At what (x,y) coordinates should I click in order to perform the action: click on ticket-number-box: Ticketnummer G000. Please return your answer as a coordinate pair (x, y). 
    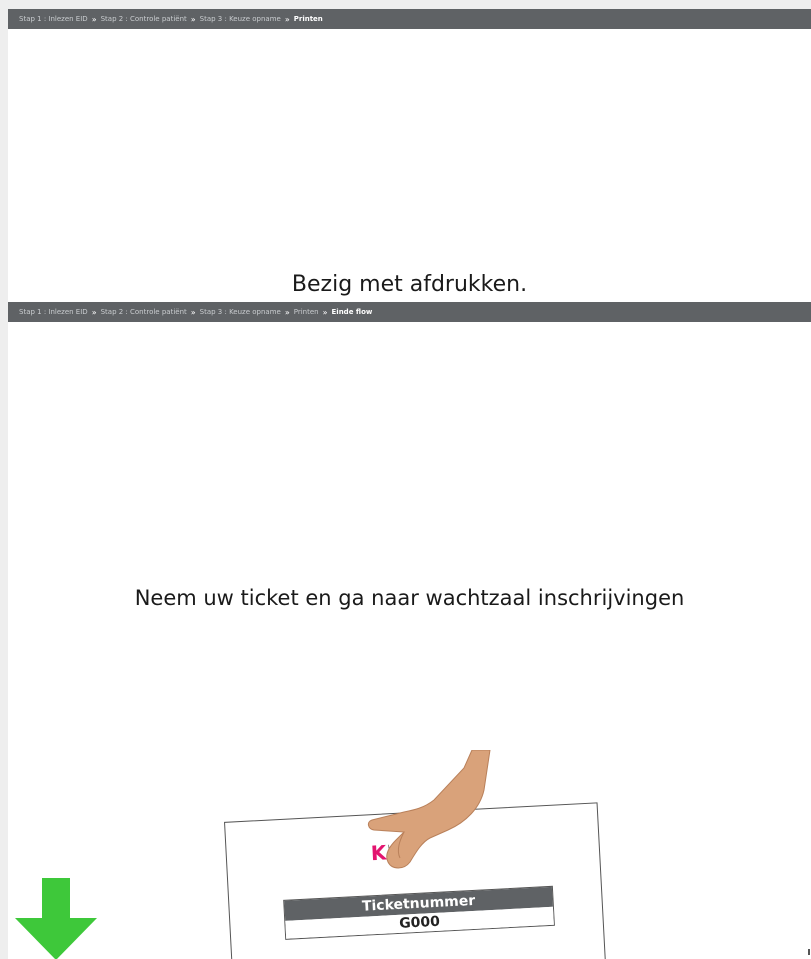
    Looking at the image, I should click on (419, 912).